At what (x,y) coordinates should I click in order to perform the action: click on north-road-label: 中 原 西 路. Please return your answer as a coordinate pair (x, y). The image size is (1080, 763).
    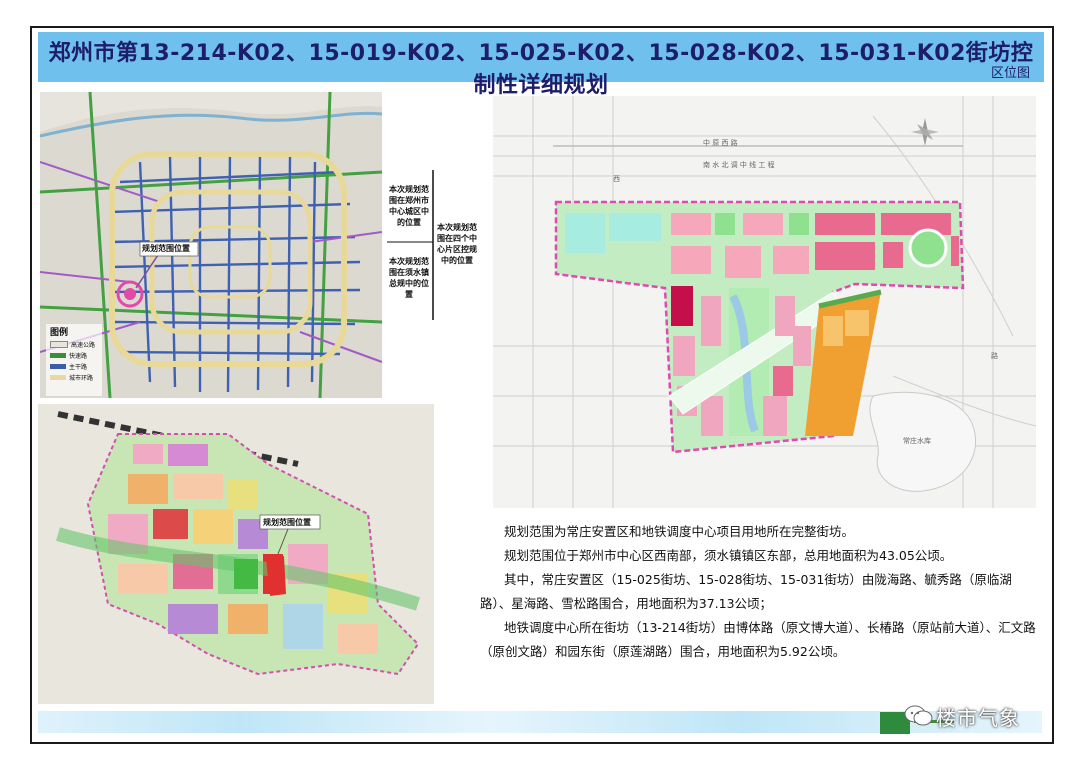
    Looking at the image, I should click on (720, 143).